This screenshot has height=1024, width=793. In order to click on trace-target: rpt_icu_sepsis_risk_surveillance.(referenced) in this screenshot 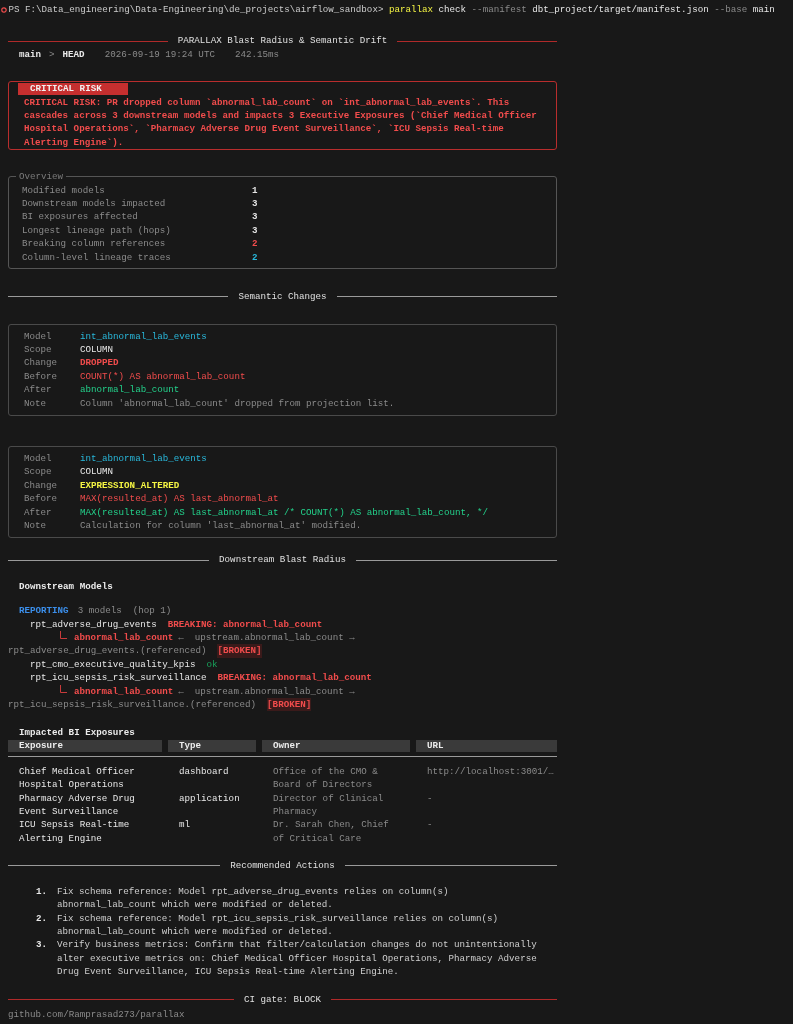, I will do `click(132, 705)`.